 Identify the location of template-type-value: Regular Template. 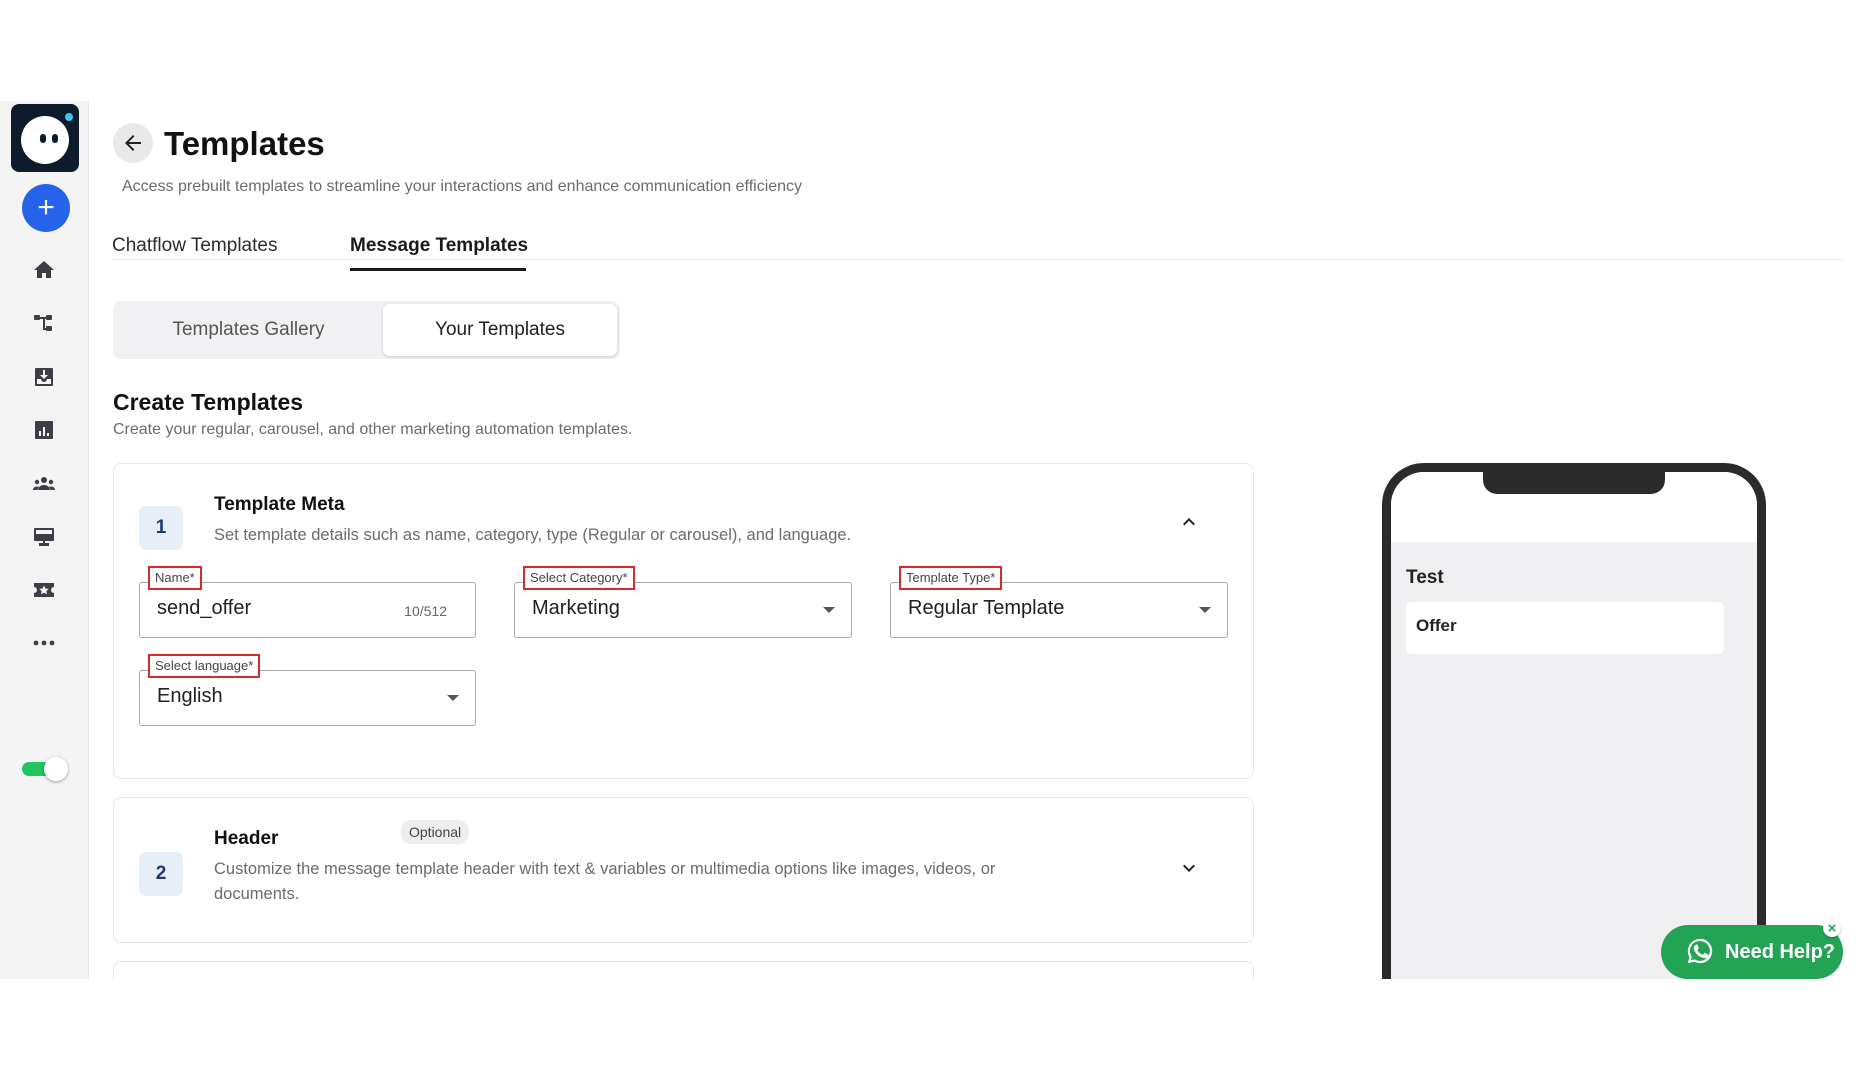
(986, 608).